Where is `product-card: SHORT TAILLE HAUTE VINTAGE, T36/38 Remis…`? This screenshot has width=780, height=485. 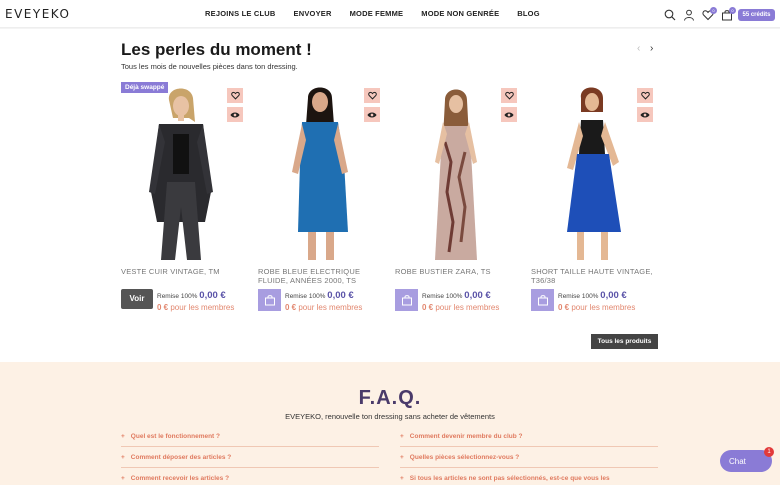 product-card: SHORT TAILLE HAUTE VINTAGE, T36/38 Remis… is located at coordinates (595, 199).